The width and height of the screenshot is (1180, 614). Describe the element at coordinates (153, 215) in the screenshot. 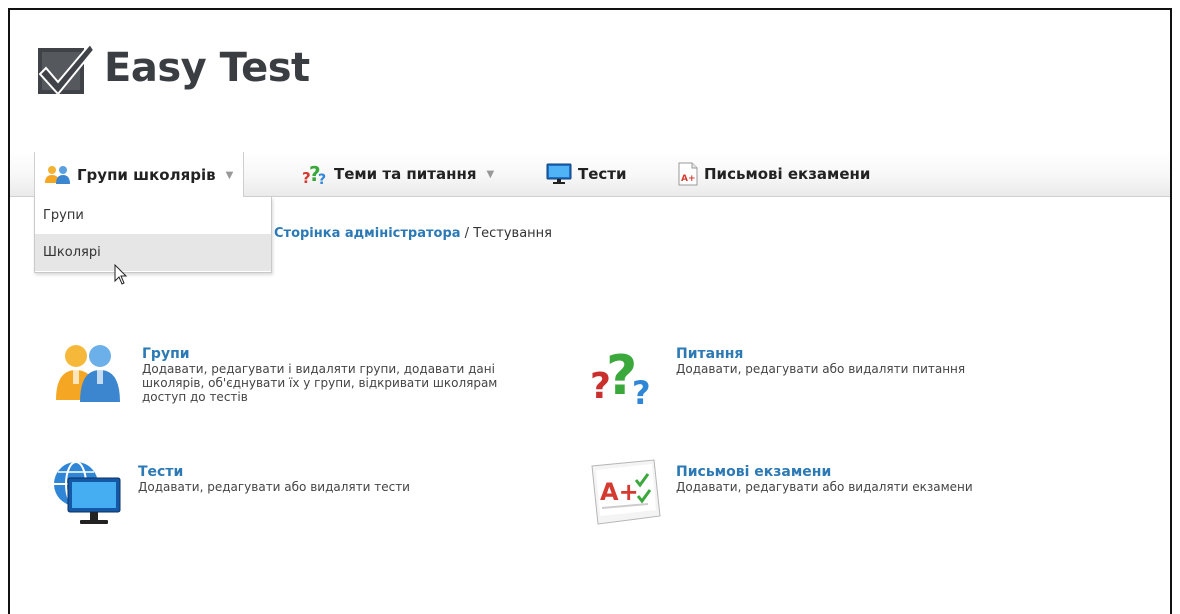

I see `dropdown-item-groups: Групи` at that location.